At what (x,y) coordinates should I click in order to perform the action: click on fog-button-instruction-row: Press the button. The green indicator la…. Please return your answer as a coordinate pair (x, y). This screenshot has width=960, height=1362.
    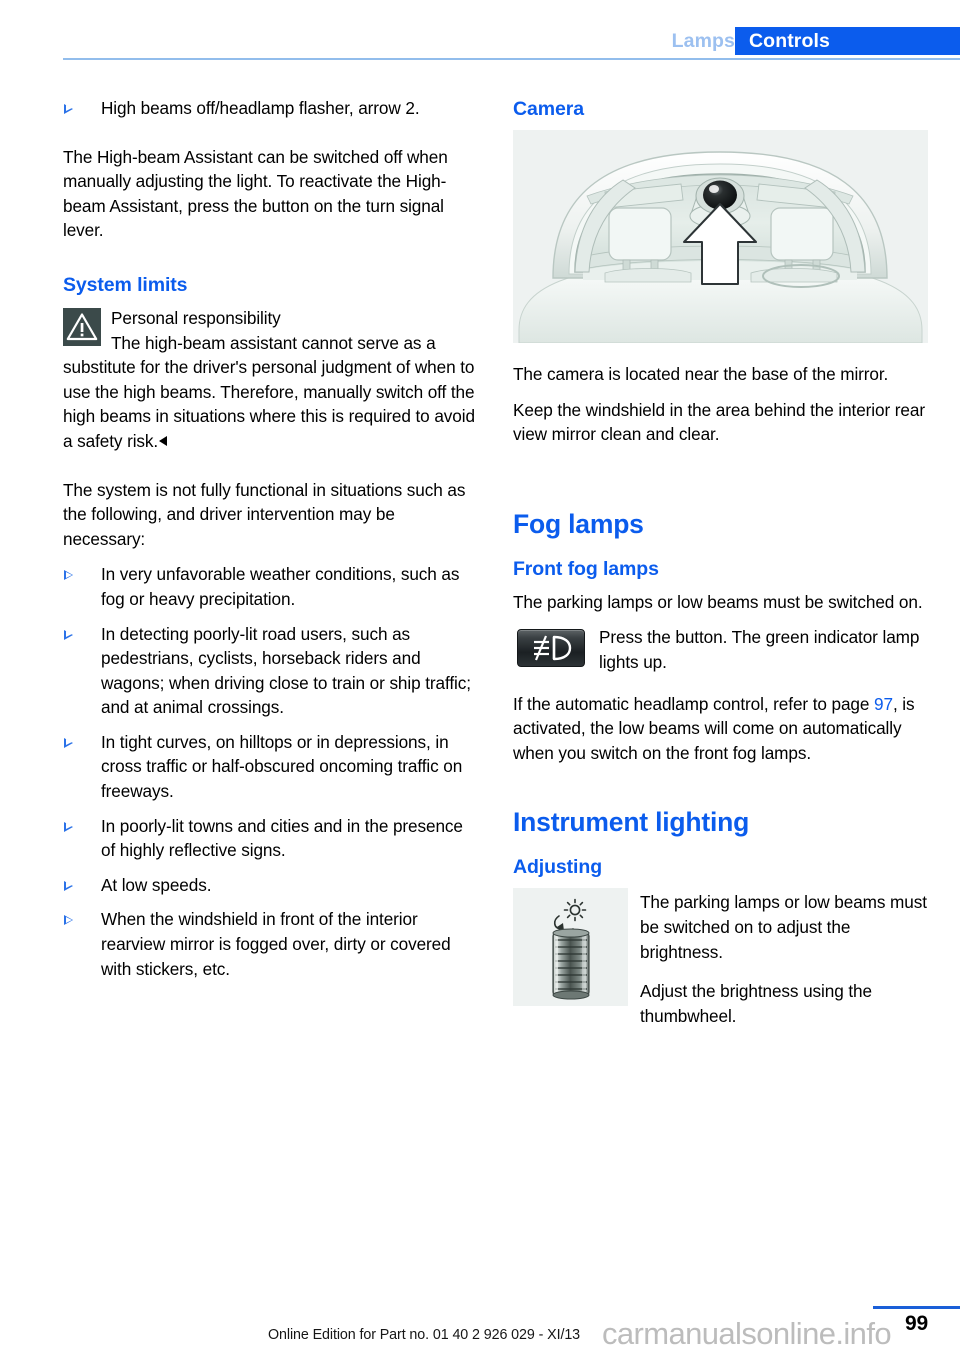
    Looking at the image, I should click on (720, 649).